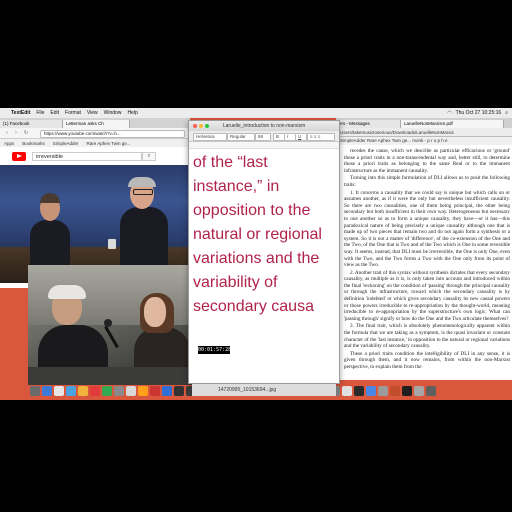 The width and height of the screenshot is (512, 512). I want to click on menu-app-name: TextEdit, so click(20, 113).